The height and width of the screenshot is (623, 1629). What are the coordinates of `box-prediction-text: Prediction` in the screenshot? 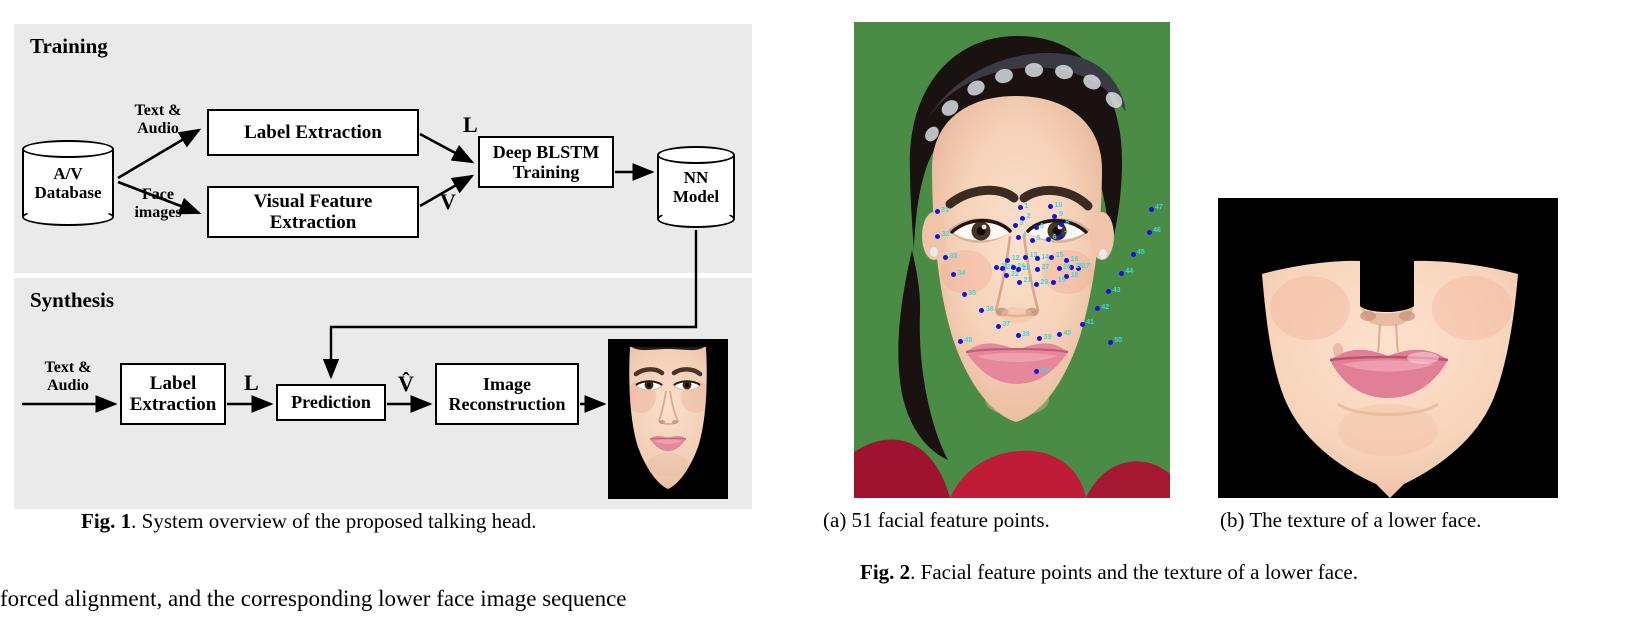 It's located at (331, 402).